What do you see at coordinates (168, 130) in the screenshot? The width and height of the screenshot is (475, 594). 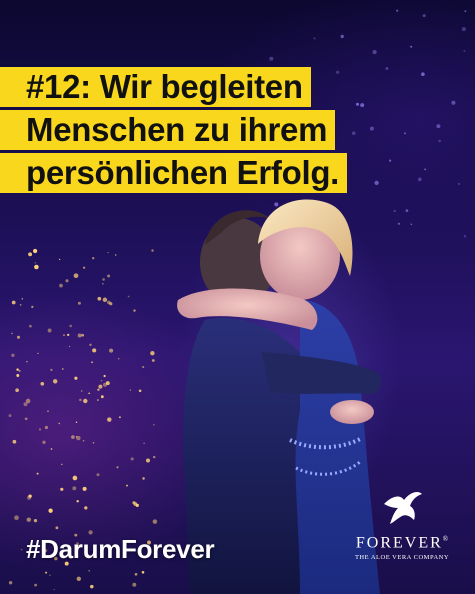 I see `headline-line-2: Menschen zu ihrem` at bounding box center [168, 130].